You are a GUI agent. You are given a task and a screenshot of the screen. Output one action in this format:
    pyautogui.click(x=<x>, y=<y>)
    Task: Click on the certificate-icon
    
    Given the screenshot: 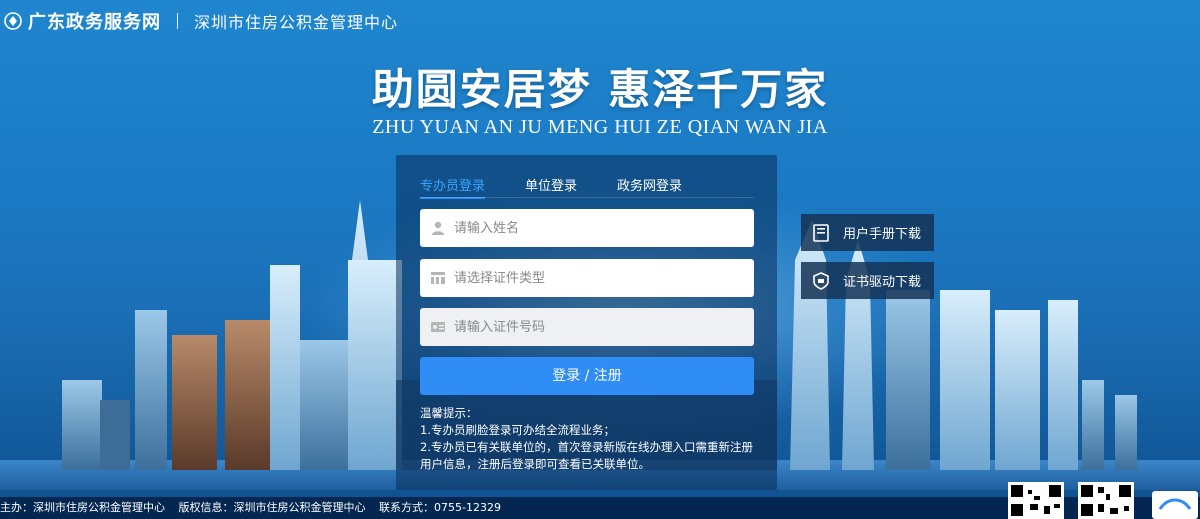 What is the action you would take?
    pyautogui.click(x=821, y=280)
    